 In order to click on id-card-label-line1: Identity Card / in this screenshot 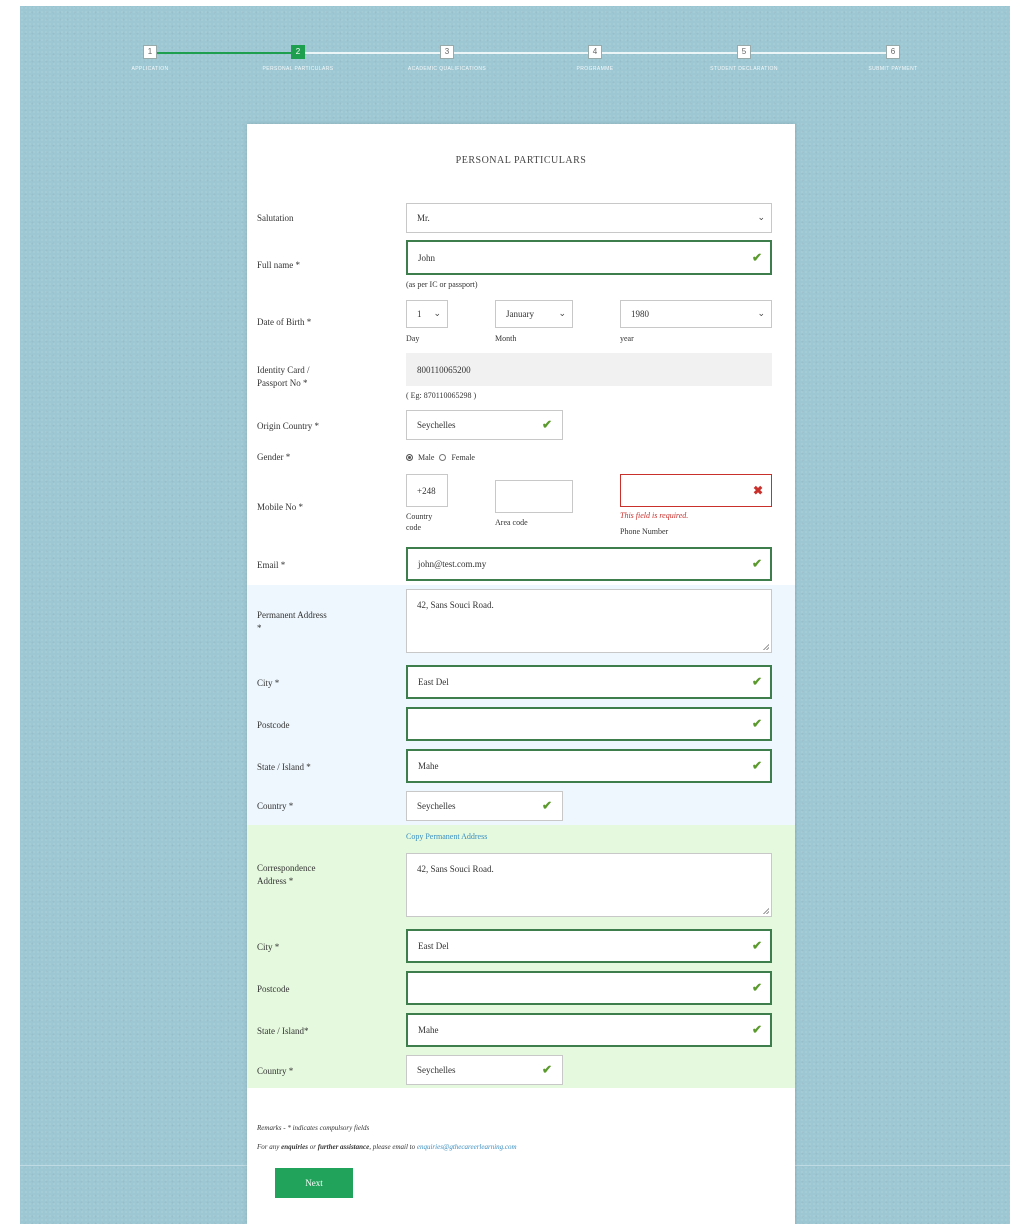, I will do `click(283, 370)`.